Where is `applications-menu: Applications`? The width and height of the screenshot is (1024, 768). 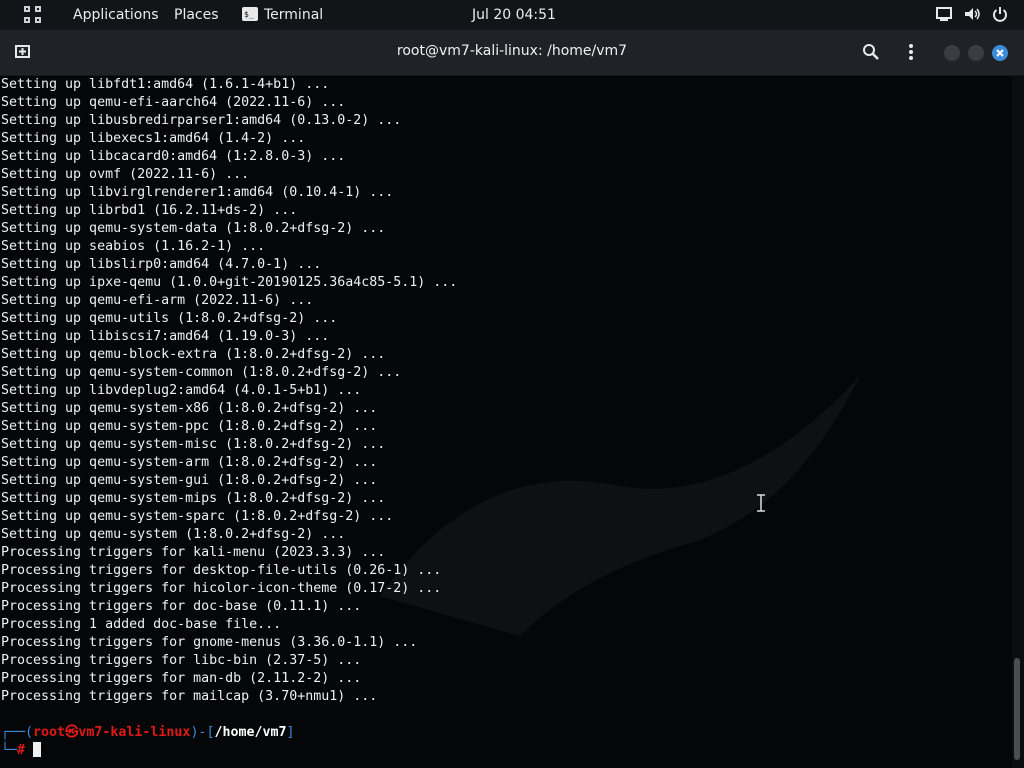
applications-menu: Applications is located at coordinates (116, 15).